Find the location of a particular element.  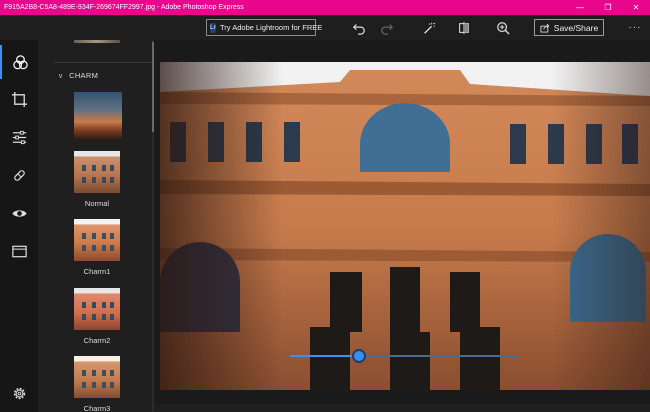

filter-item-normal: Normal is located at coordinates (97, 179).